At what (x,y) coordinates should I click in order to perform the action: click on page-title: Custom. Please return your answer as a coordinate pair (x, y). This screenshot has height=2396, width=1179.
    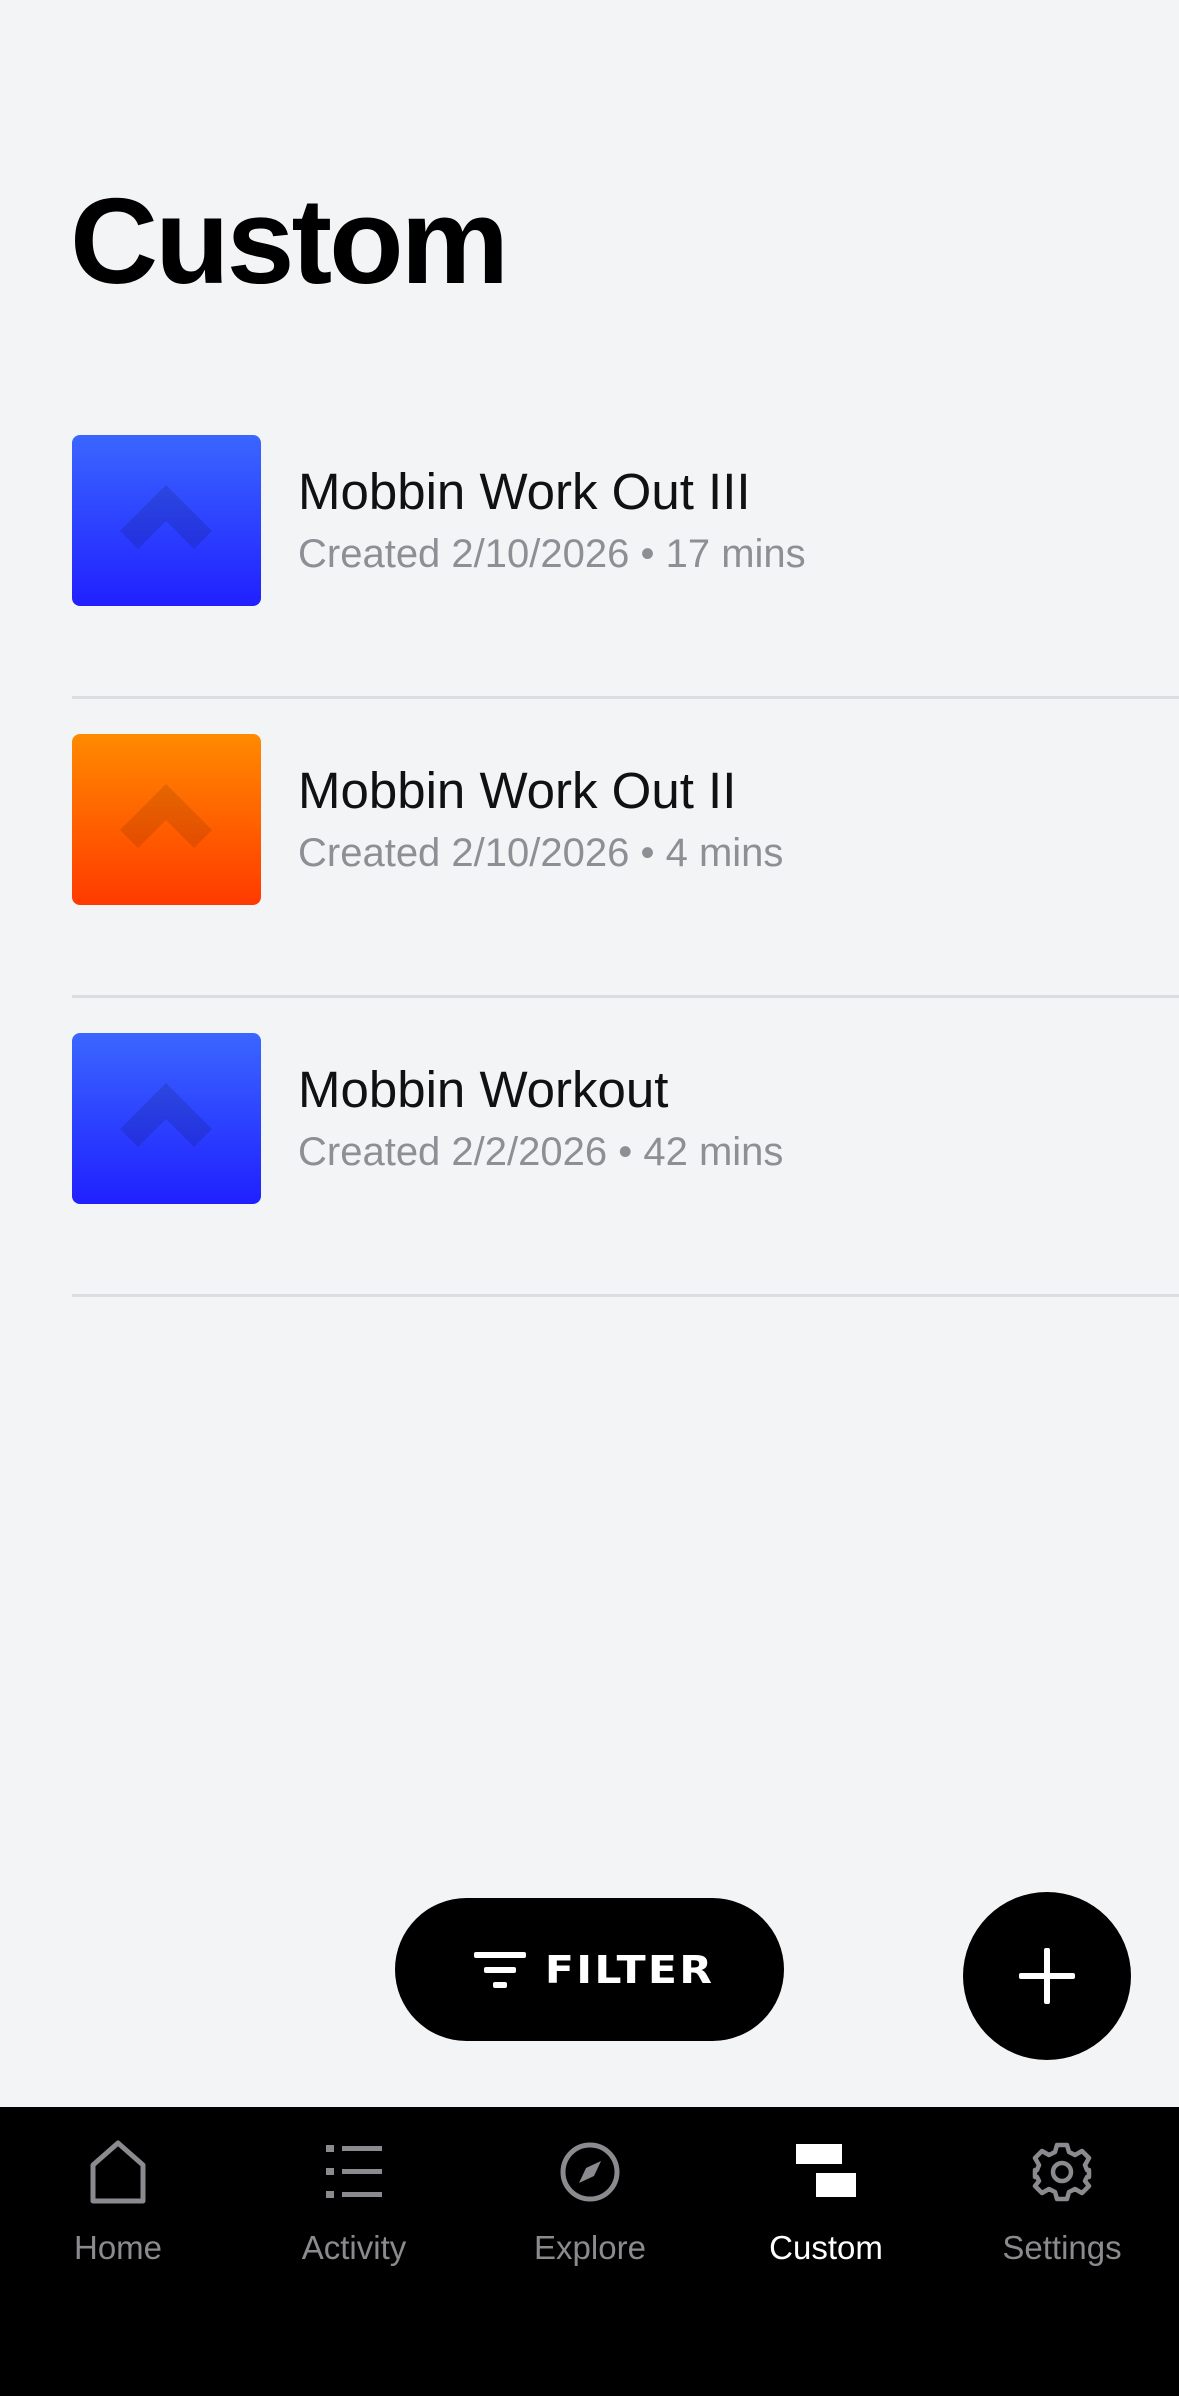
    Looking at the image, I should click on (289, 241).